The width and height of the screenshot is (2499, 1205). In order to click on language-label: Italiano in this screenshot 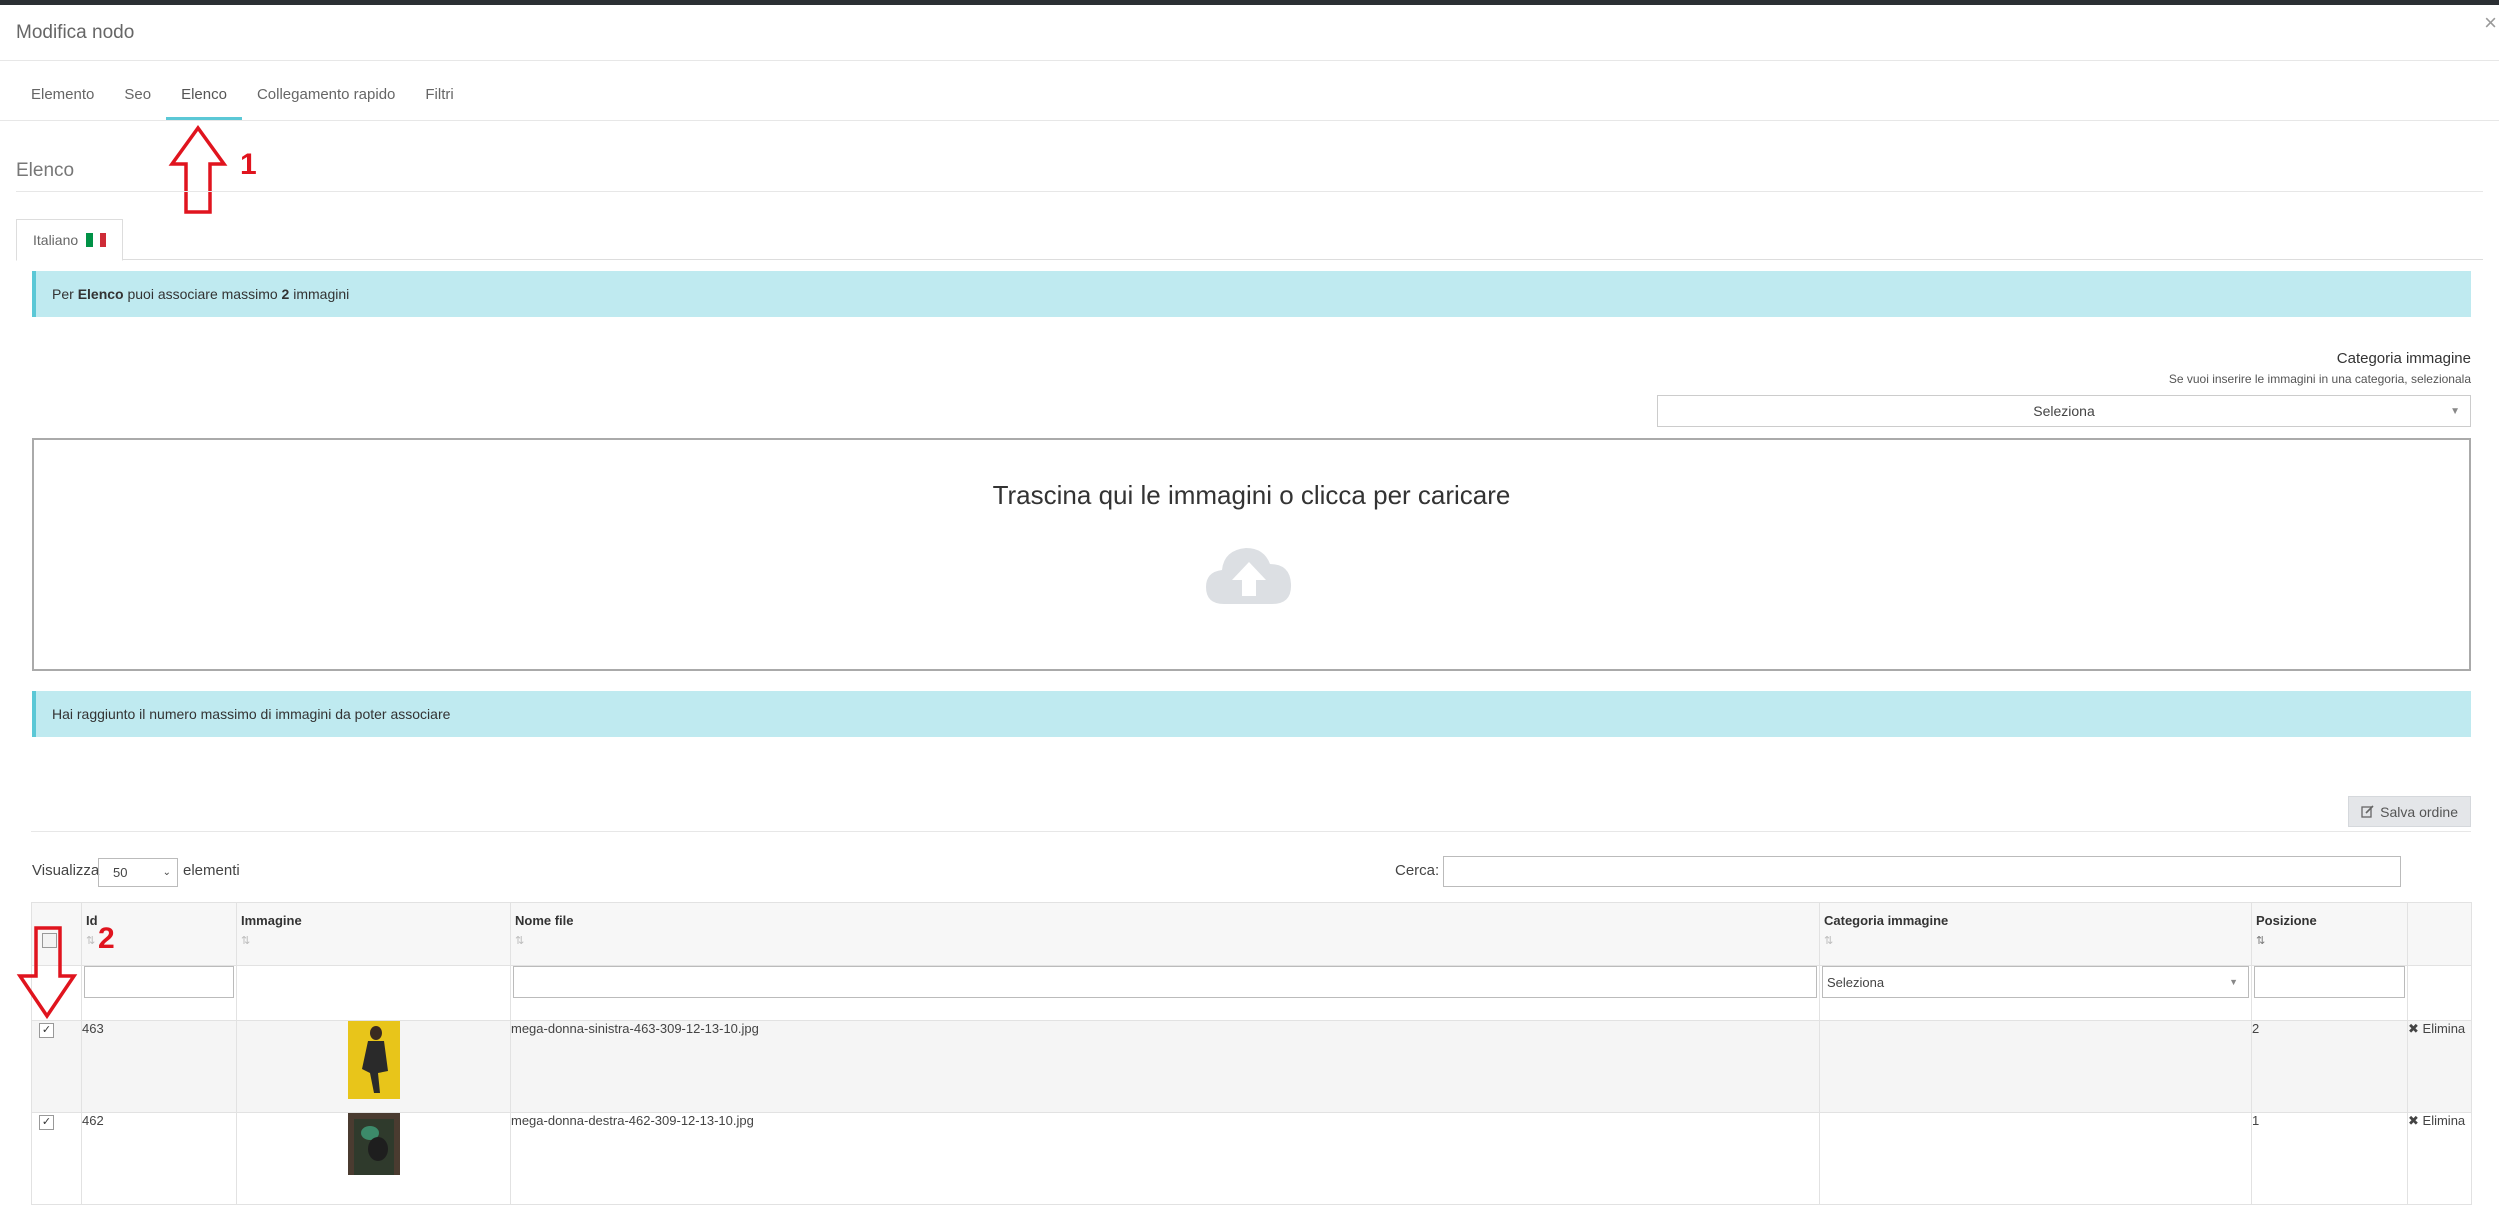, I will do `click(56, 240)`.